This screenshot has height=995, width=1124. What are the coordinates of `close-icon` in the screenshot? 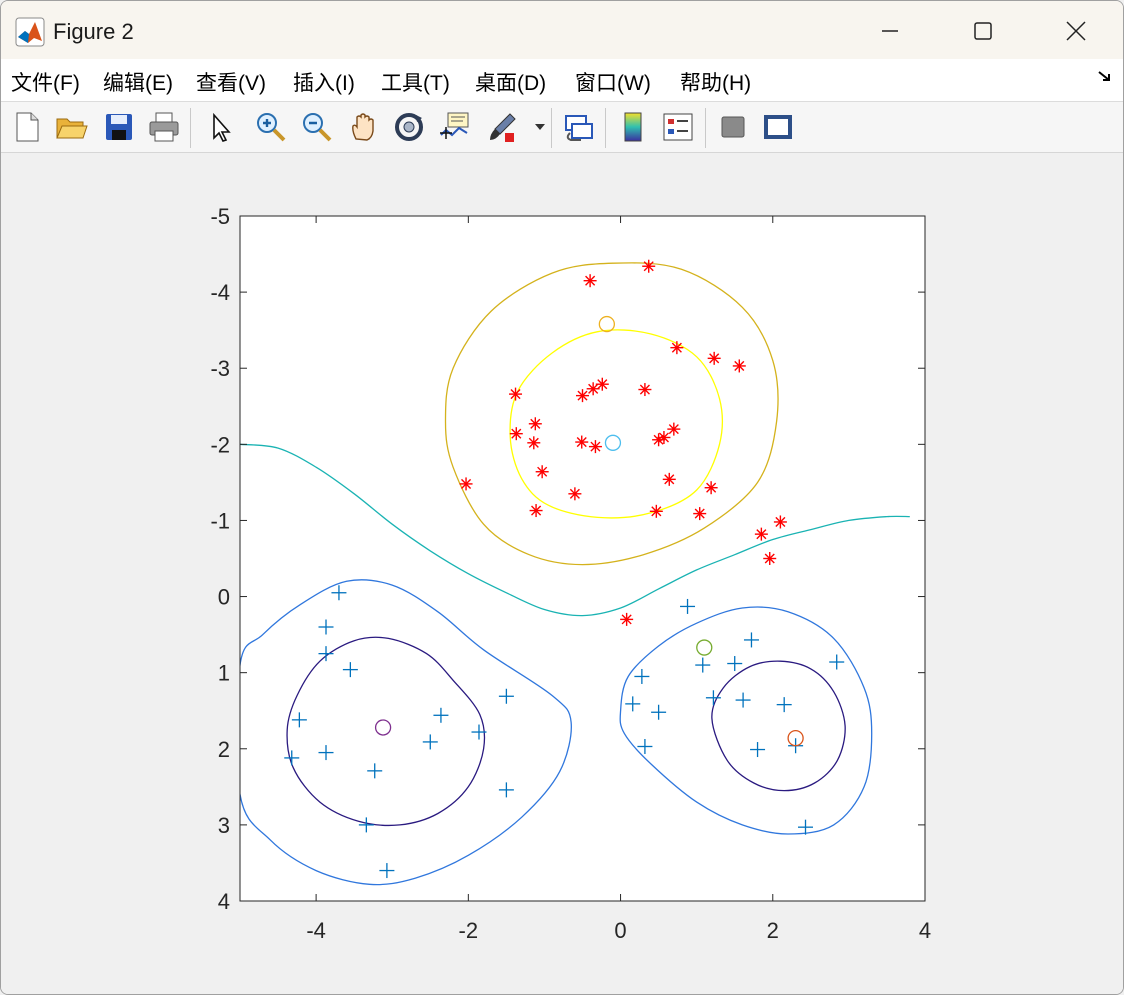 It's located at (1076, 31).